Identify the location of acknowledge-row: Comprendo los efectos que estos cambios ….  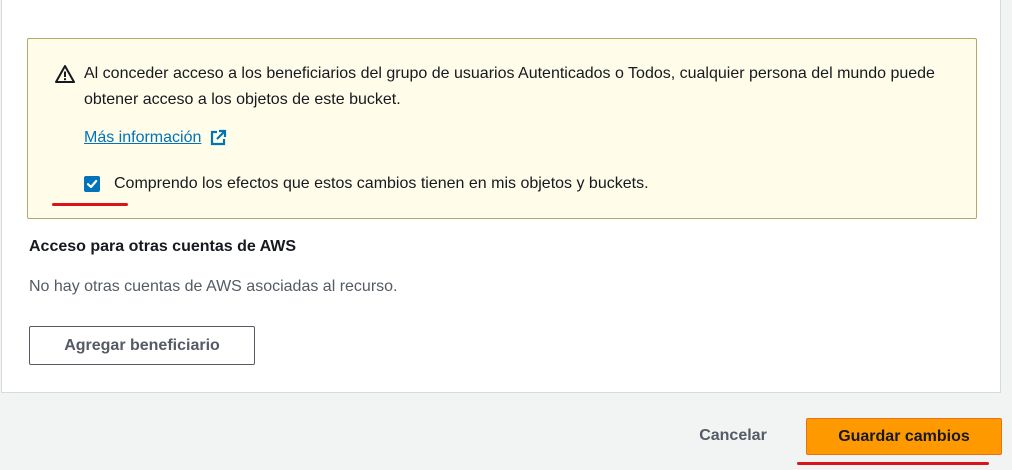
(366, 184).